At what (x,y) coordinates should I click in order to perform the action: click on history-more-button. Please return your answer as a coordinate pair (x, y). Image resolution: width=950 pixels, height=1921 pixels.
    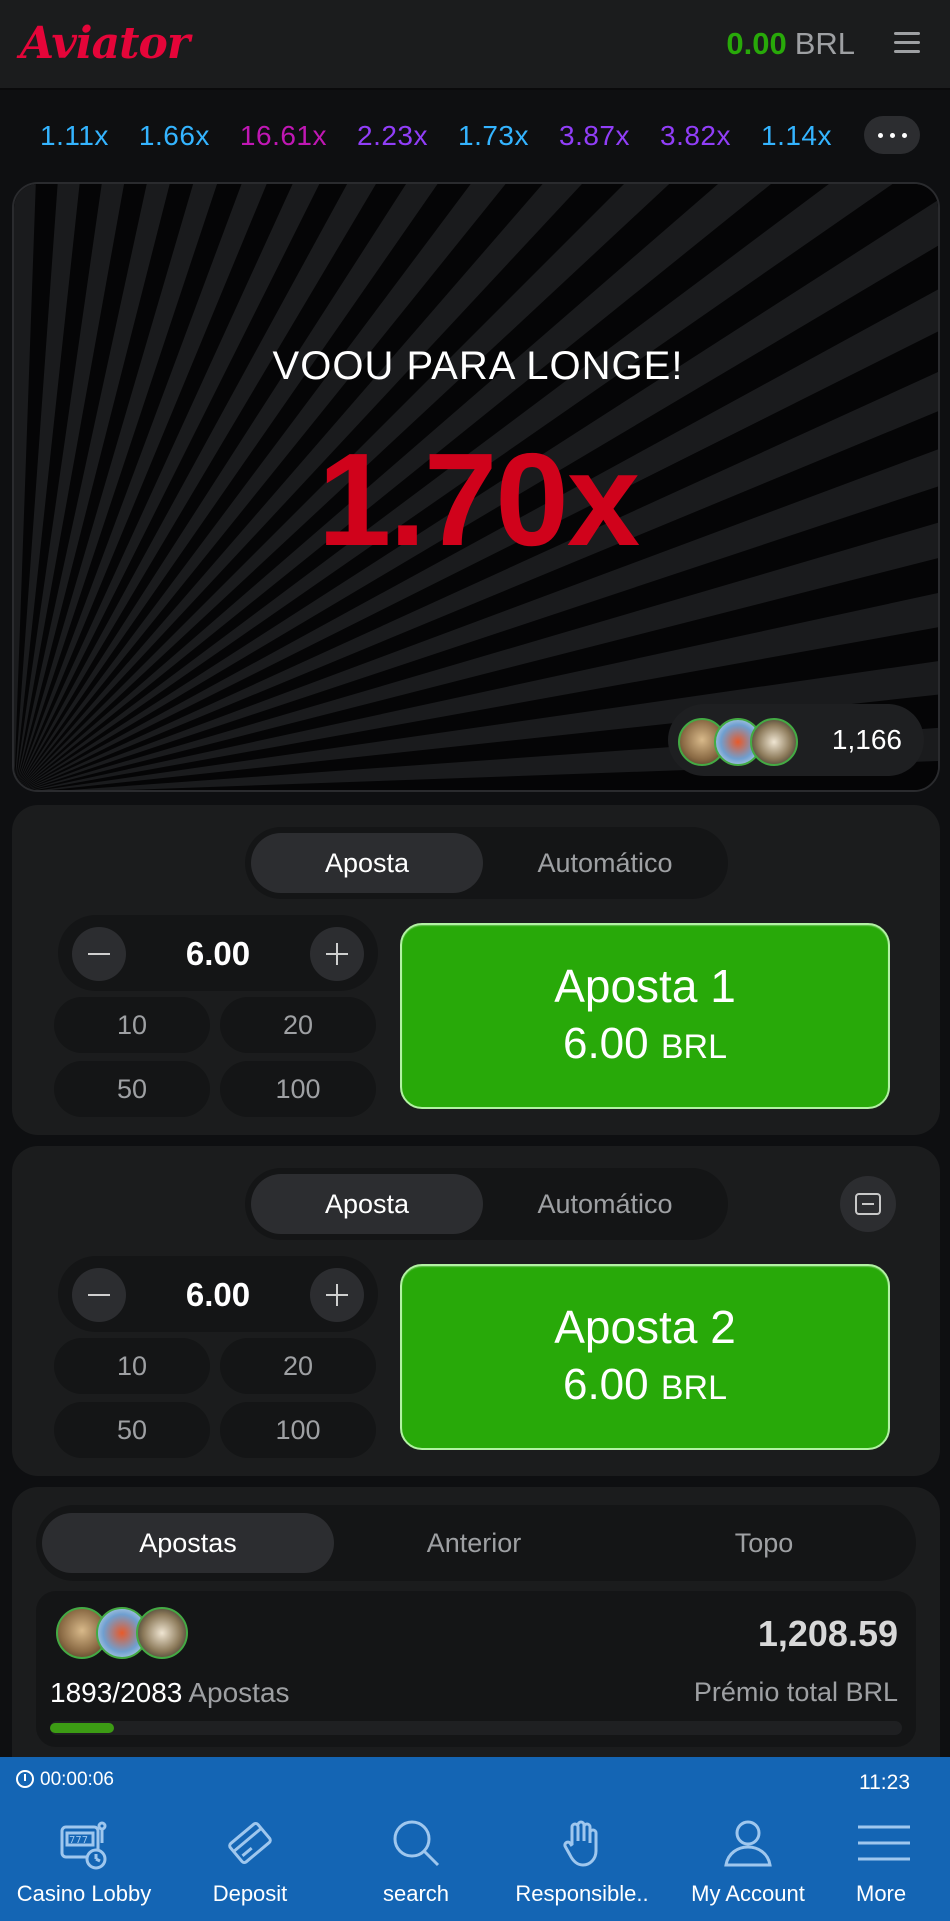
    Looking at the image, I should click on (892, 135).